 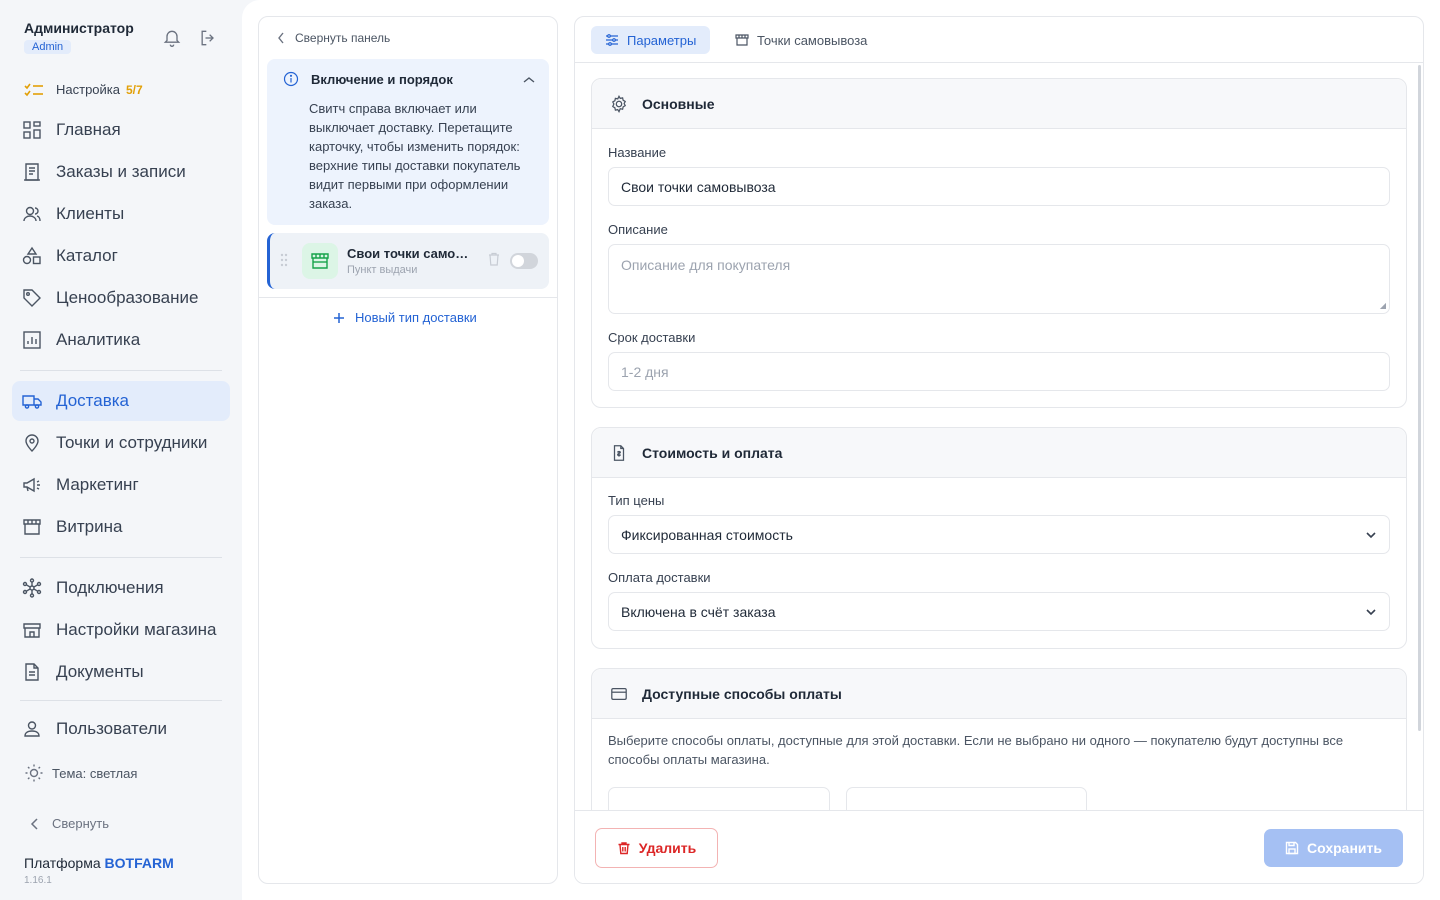 I want to click on add-delivery-type-button: Новый тип доставки, so click(x=405, y=317).